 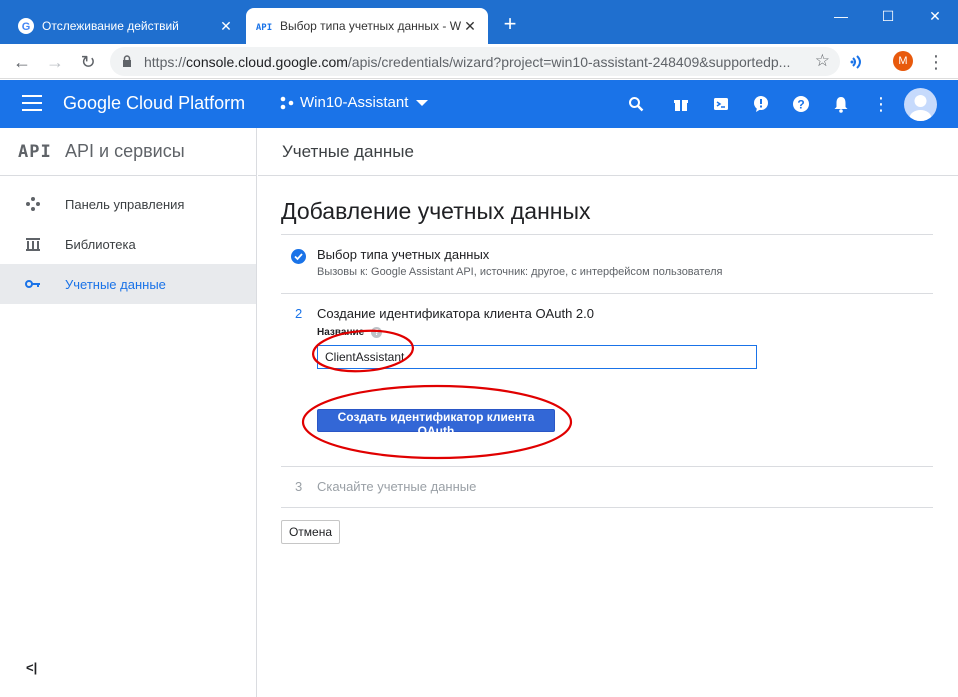 I want to click on name-field-label: Название ?, so click(x=350, y=332).